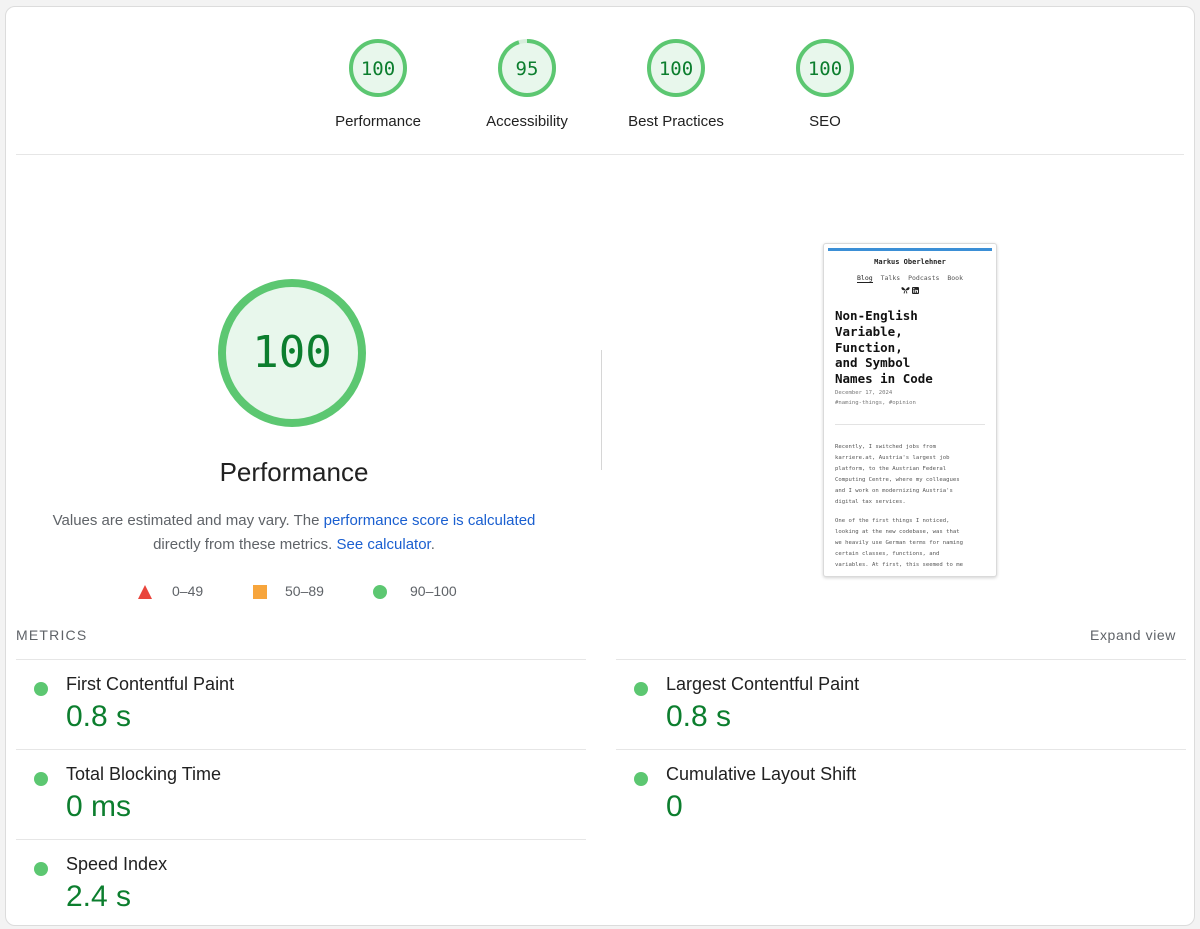  What do you see at coordinates (910, 424) in the screenshot?
I see `screenshot-divider` at bounding box center [910, 424].